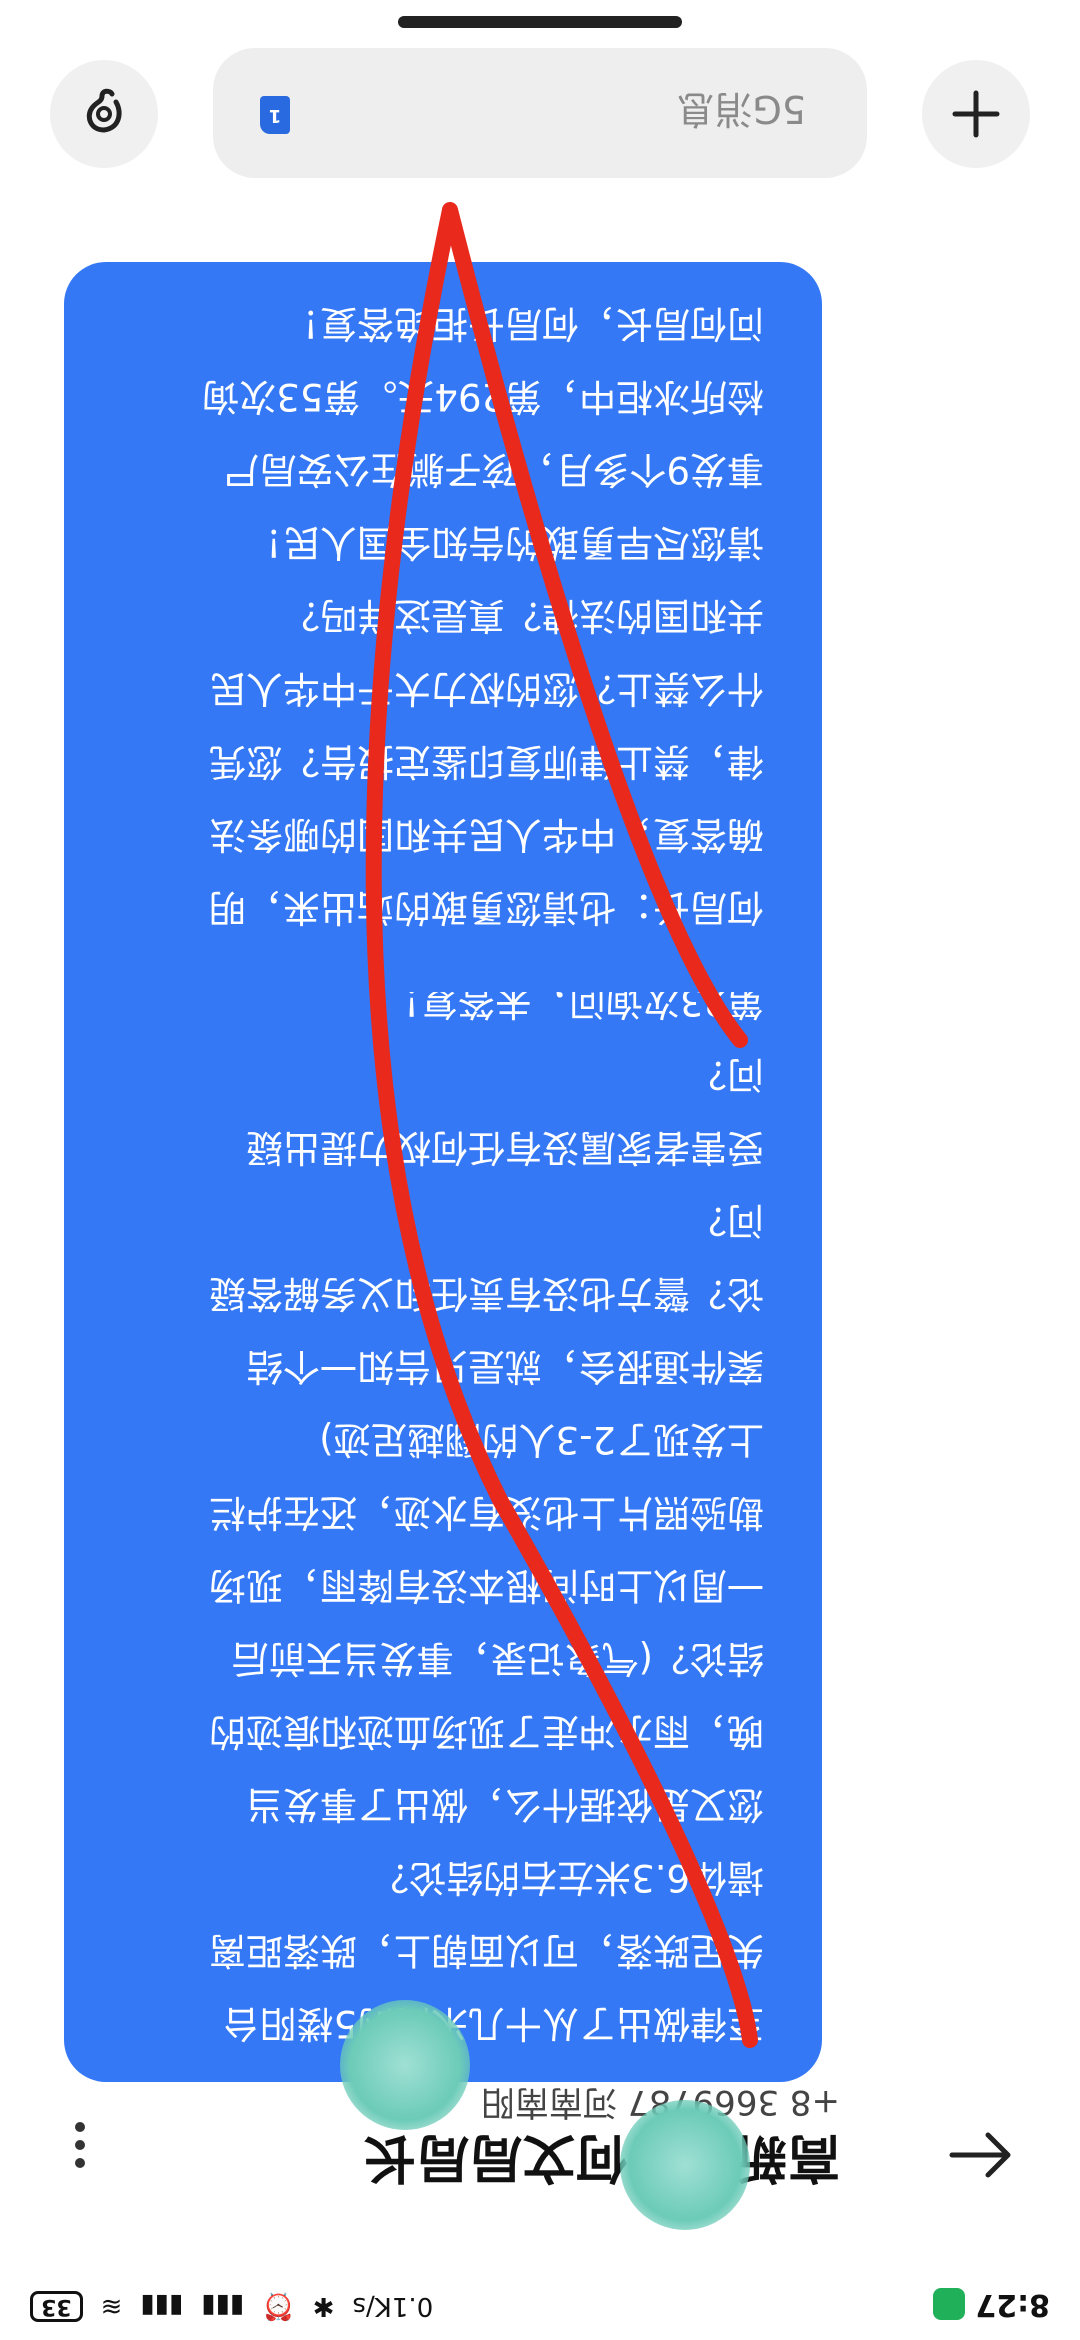 The image size is (1080, 2340). Describe the element at coordinates (56, 2306) in the screenshot. I see `battery-icon: 33` at that location.